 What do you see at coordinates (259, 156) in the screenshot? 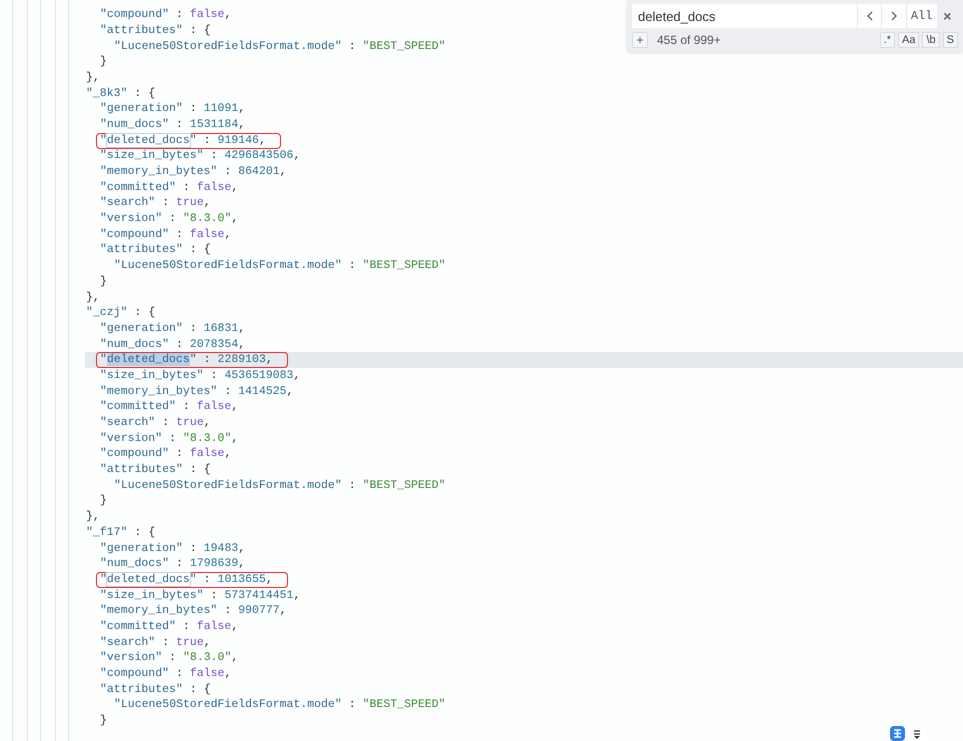
I see `json-value: 4296843506` at bounding box center [259, 156].